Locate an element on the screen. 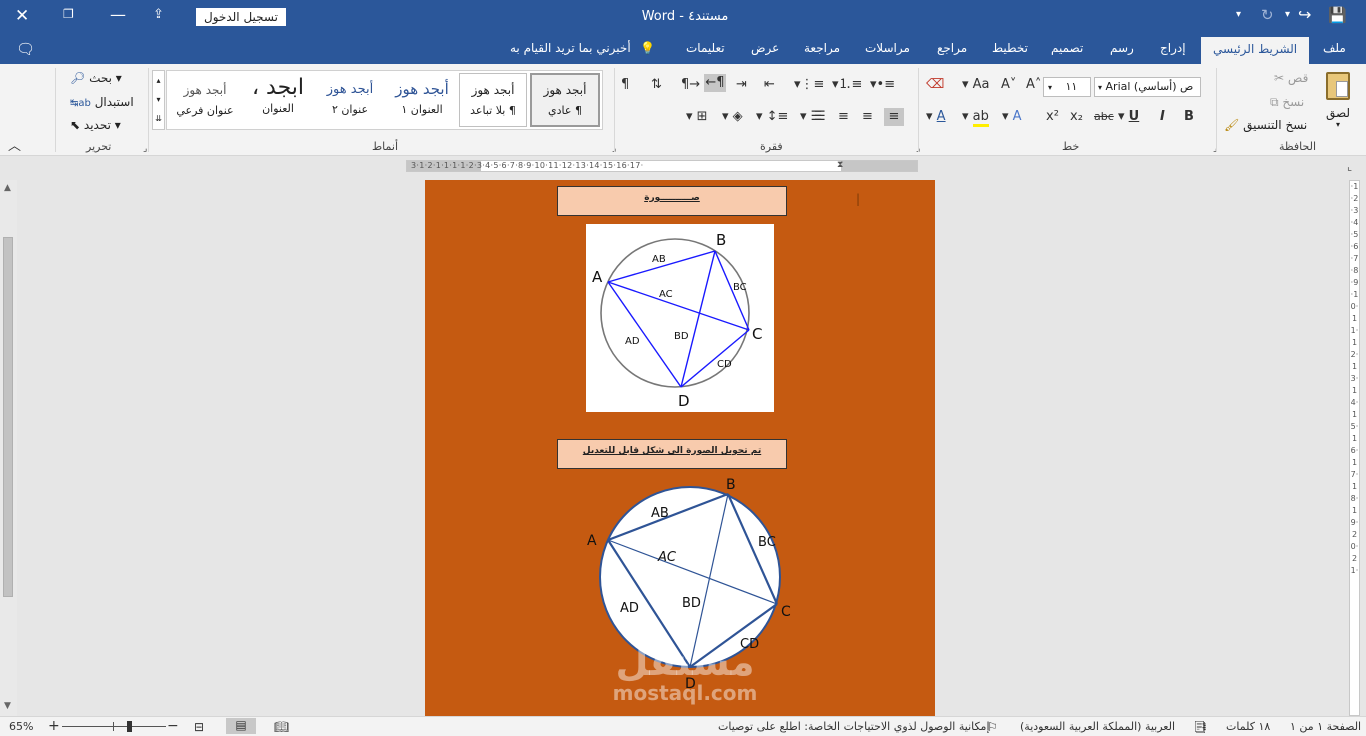  zoom-in-button: + is located at coordinates (54, 726).